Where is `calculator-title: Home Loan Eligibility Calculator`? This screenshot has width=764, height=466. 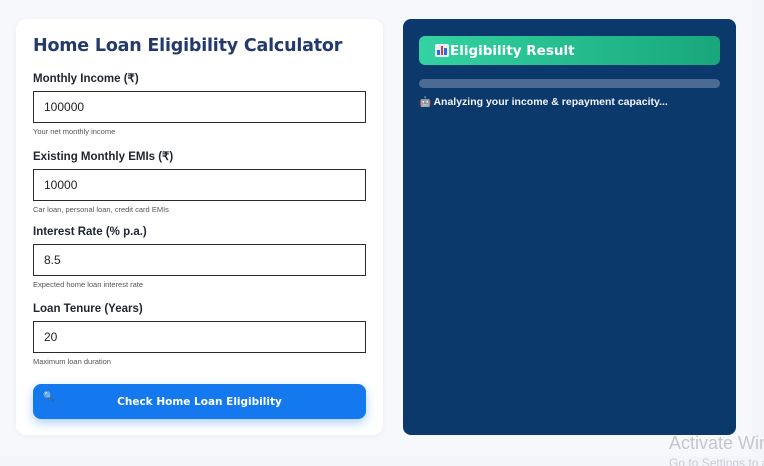 calculator-title: Home Loan Eligibility Calculator is located at coordinates (188, 46).